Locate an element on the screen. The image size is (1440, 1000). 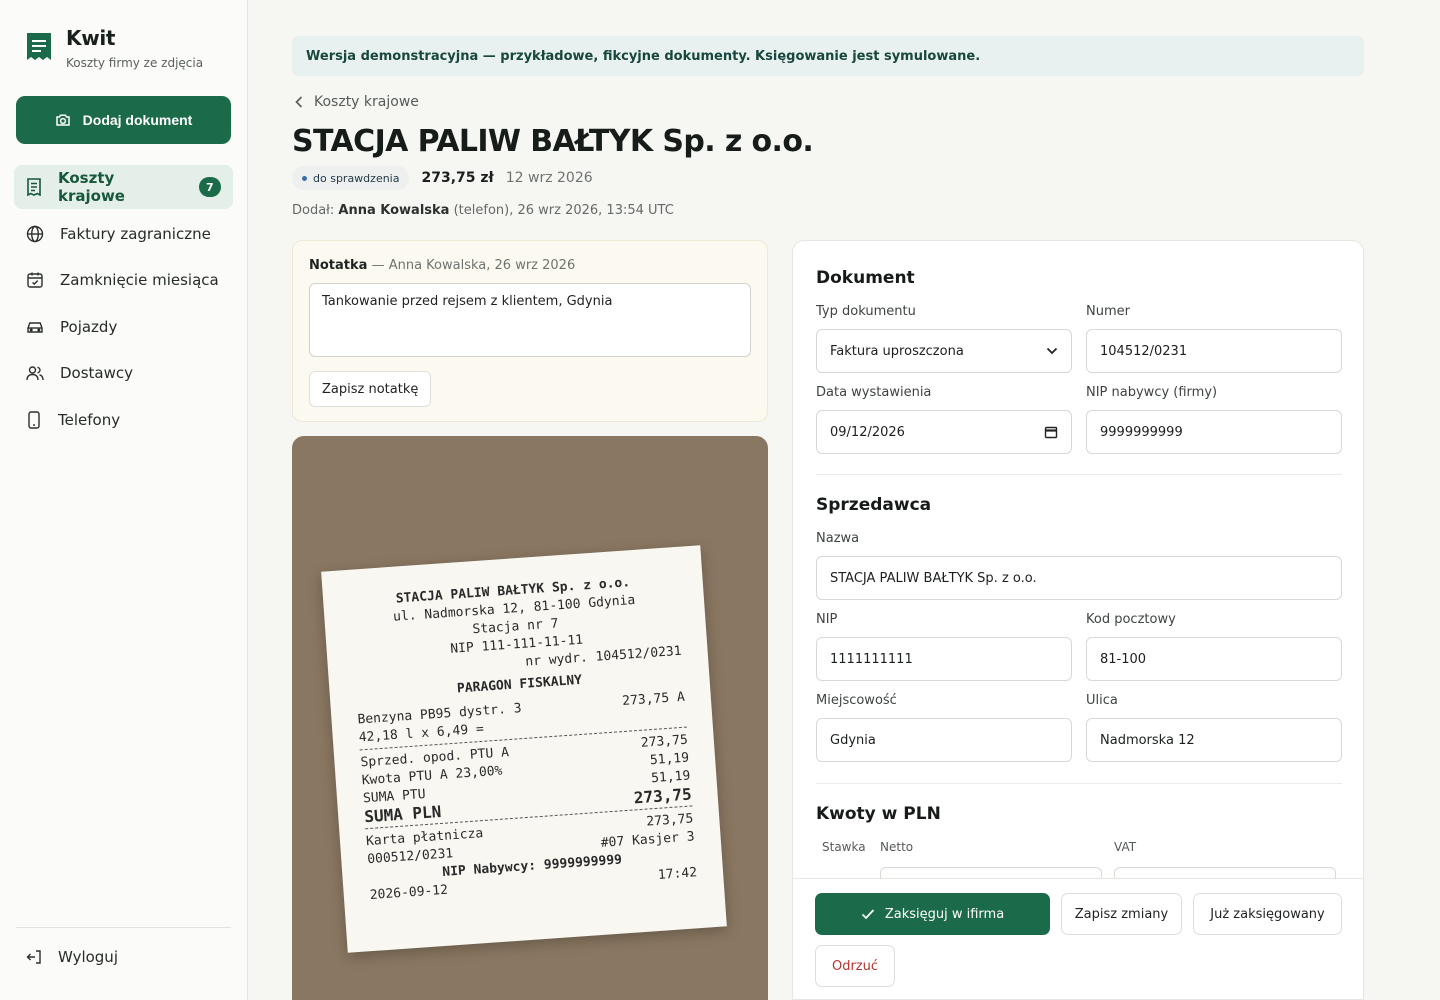
app-title: Kwit is located at coordinates (91, 38).